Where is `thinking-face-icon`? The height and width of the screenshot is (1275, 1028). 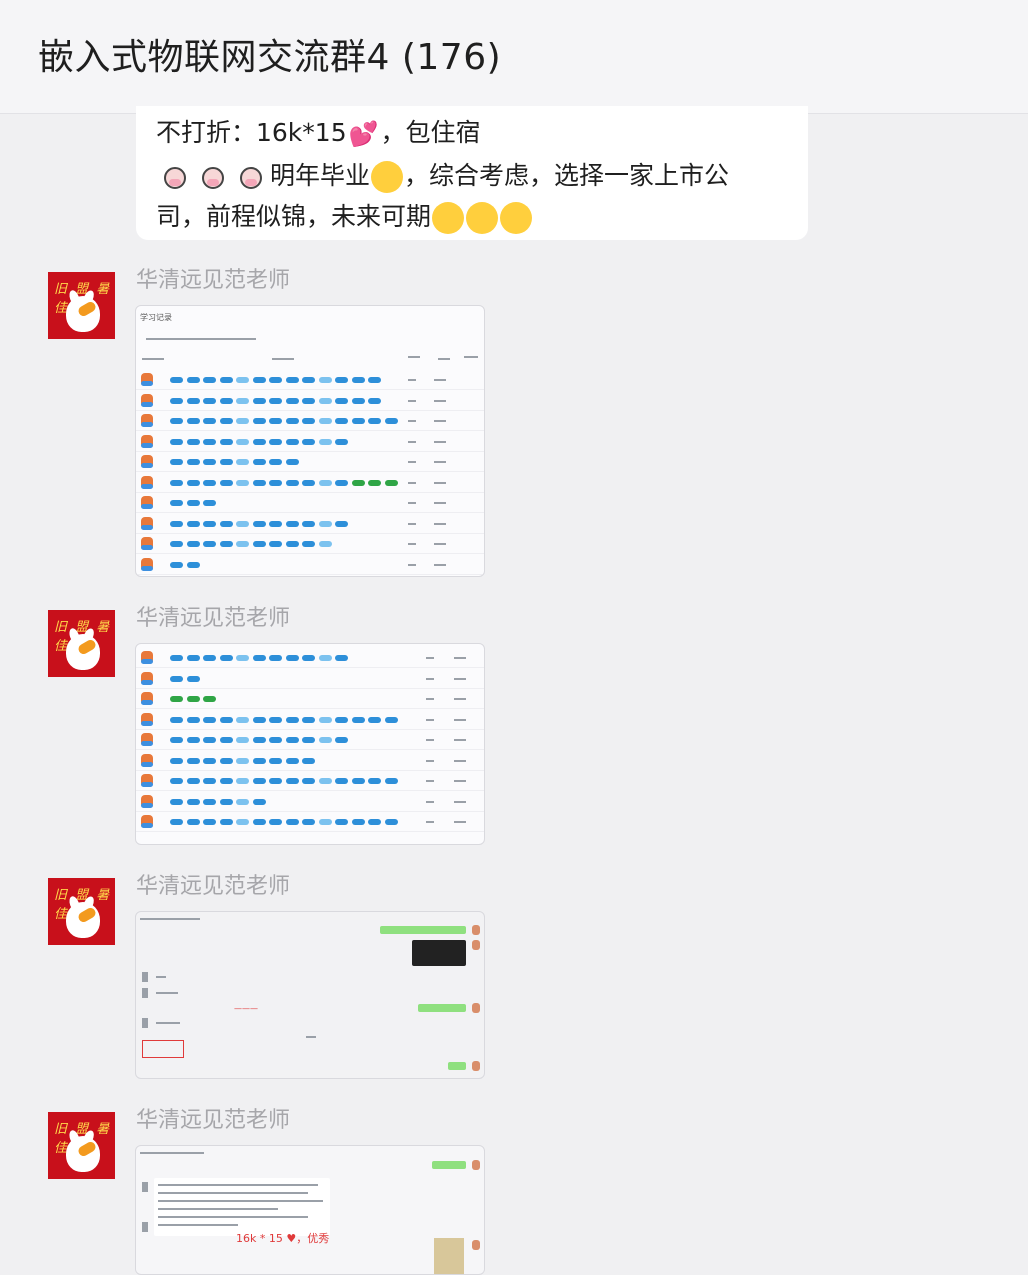 thinking-face-icon is located at coordinates (387, 176).